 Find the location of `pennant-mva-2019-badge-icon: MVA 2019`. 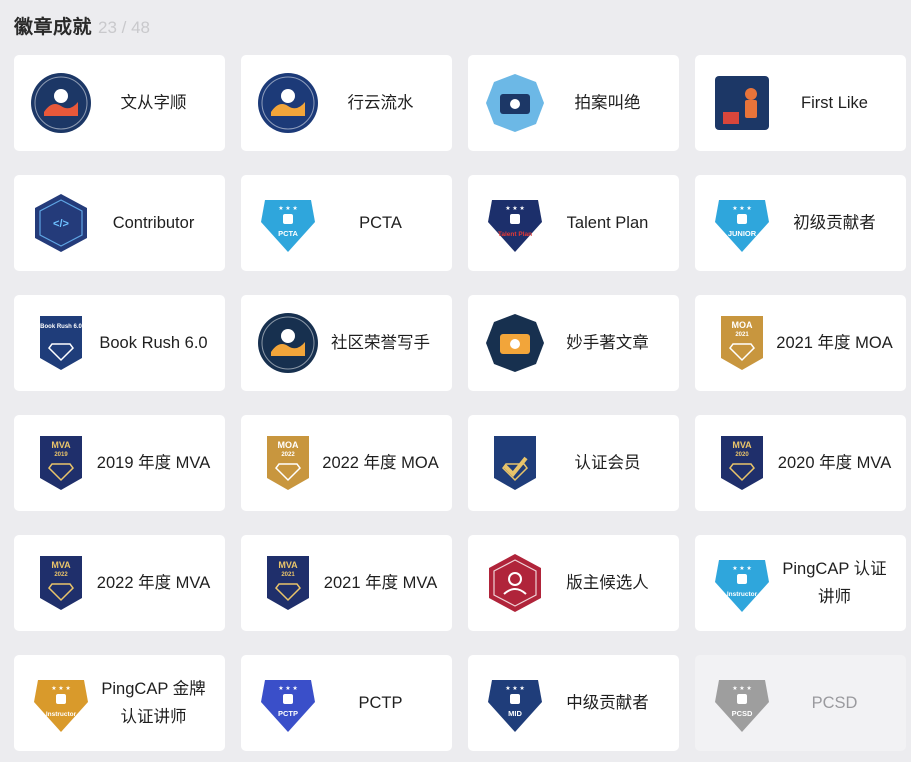

pennant-mva-2019-badge-icon: MVA 2019 is located at coordinates (61, 463).